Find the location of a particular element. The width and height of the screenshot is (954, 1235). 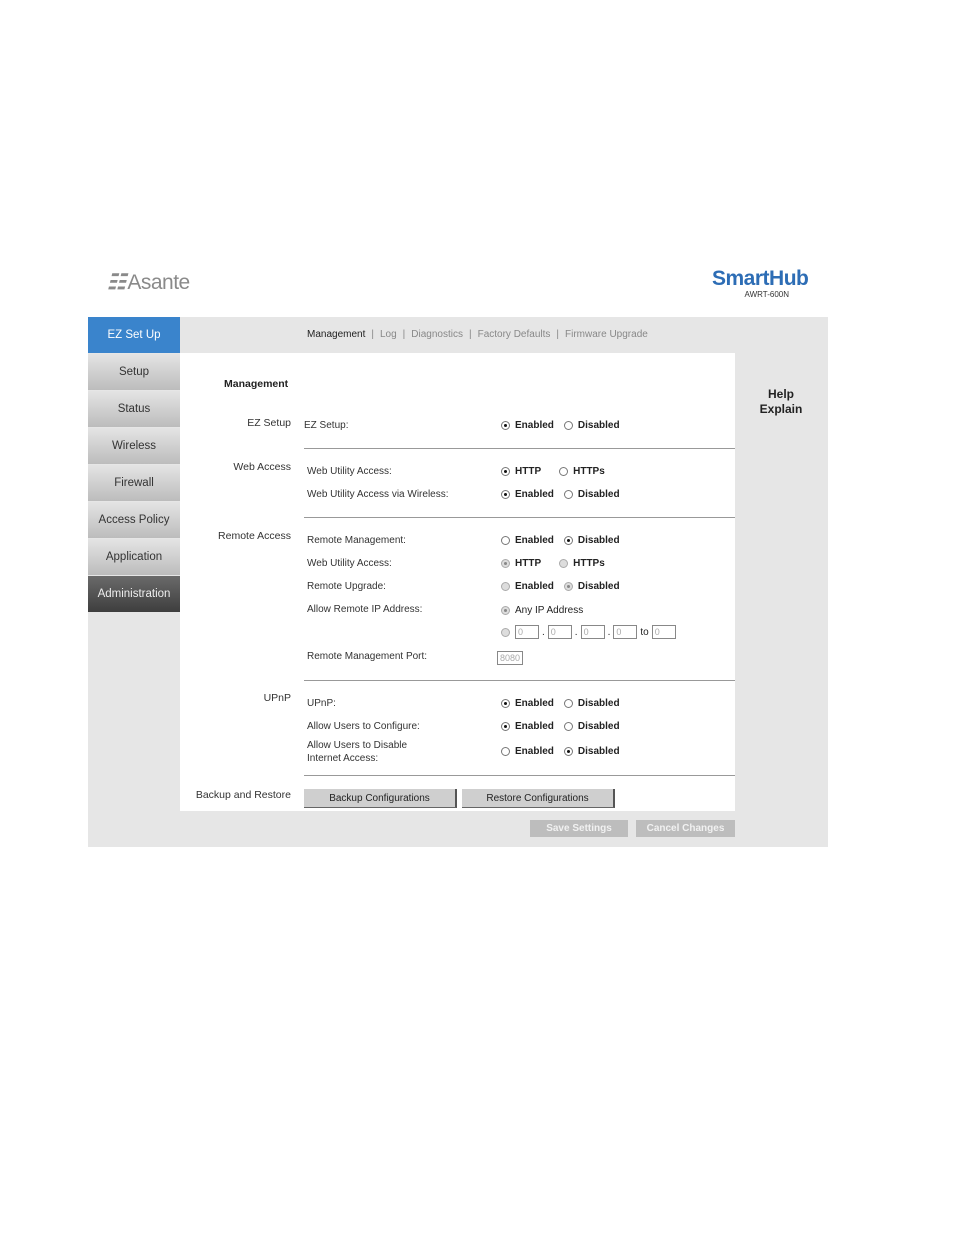

allow-disable-enabled-radio is located at coordinates (505, 751).